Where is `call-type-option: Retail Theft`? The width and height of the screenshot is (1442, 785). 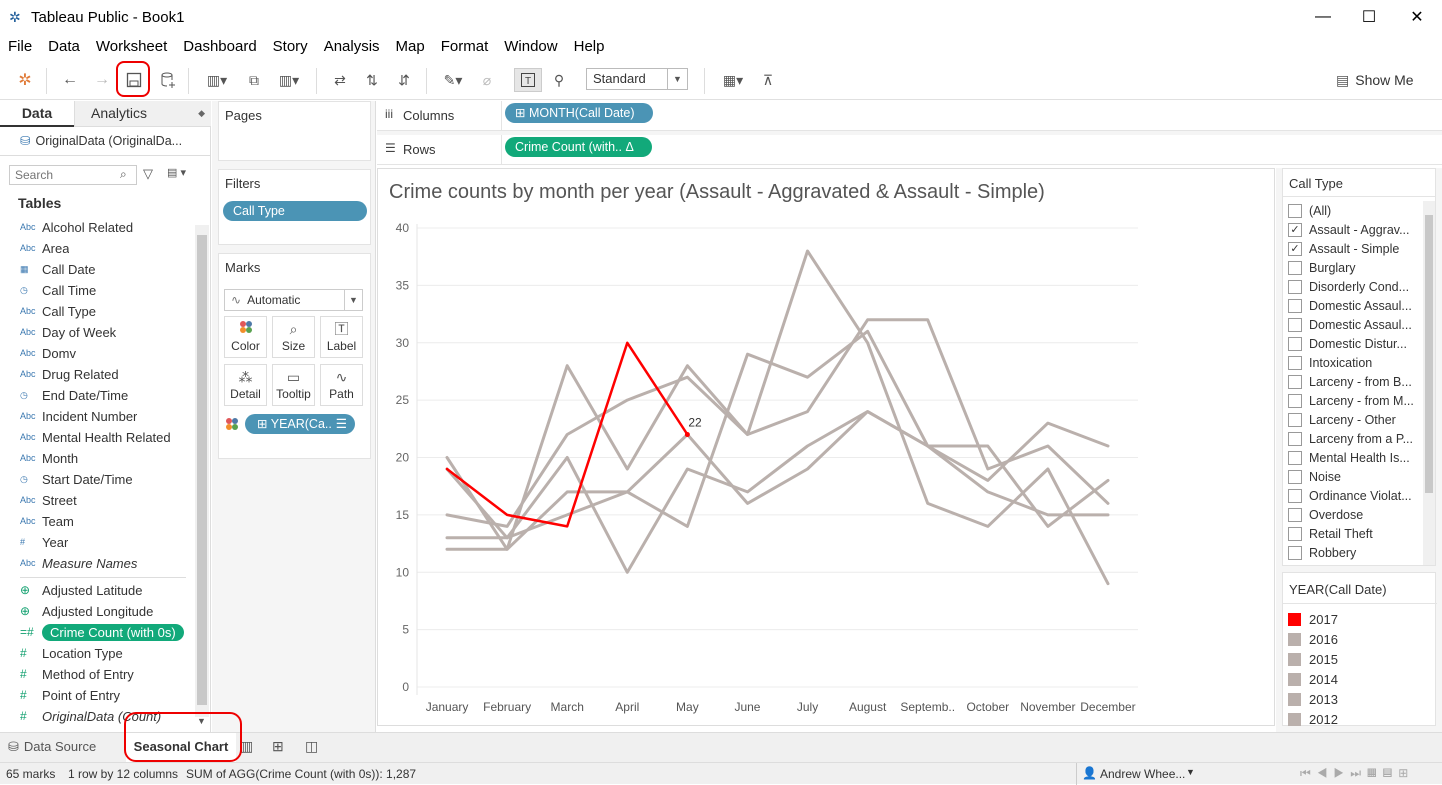
call-type-option: Retail Theft is located at coordinates (1351, 533).